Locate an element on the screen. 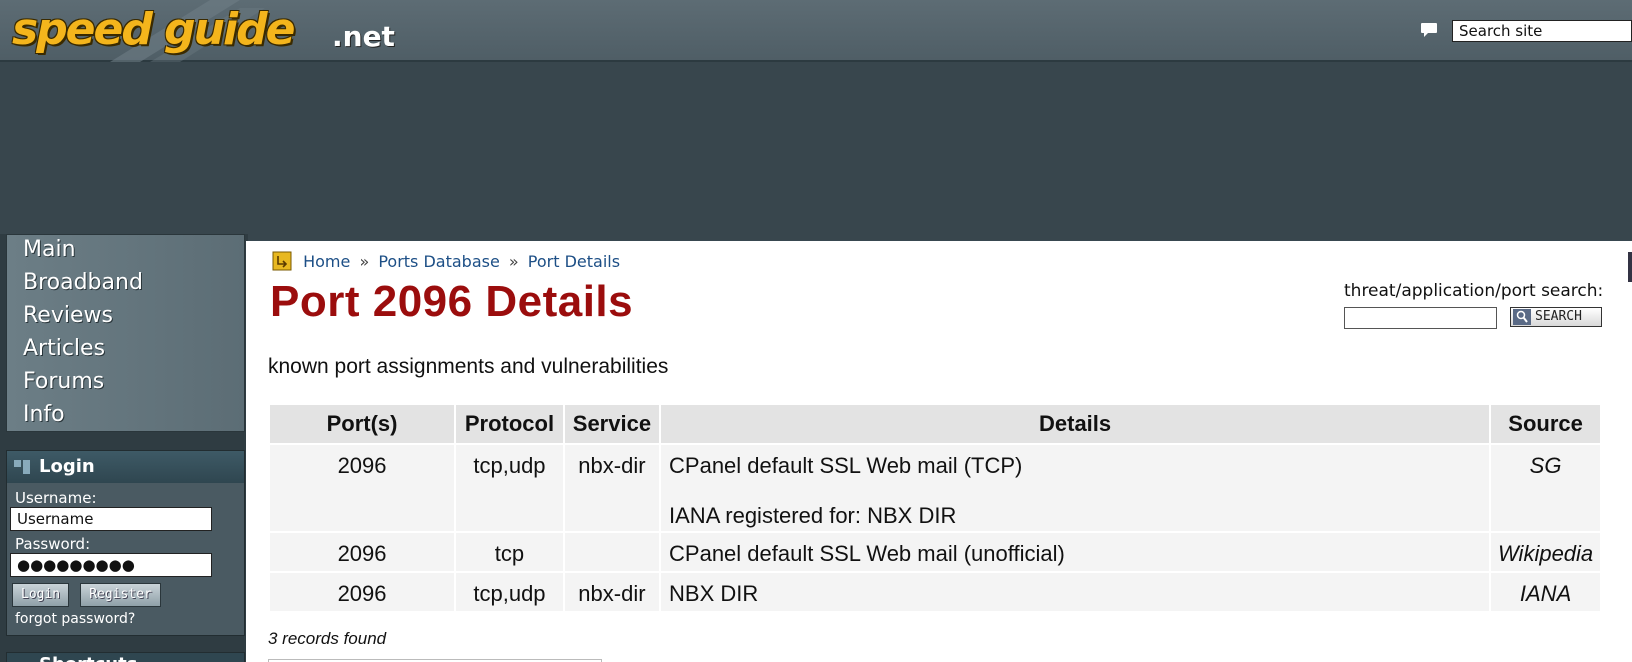  scrollbar-edge is located at coordinates (1630, 267).